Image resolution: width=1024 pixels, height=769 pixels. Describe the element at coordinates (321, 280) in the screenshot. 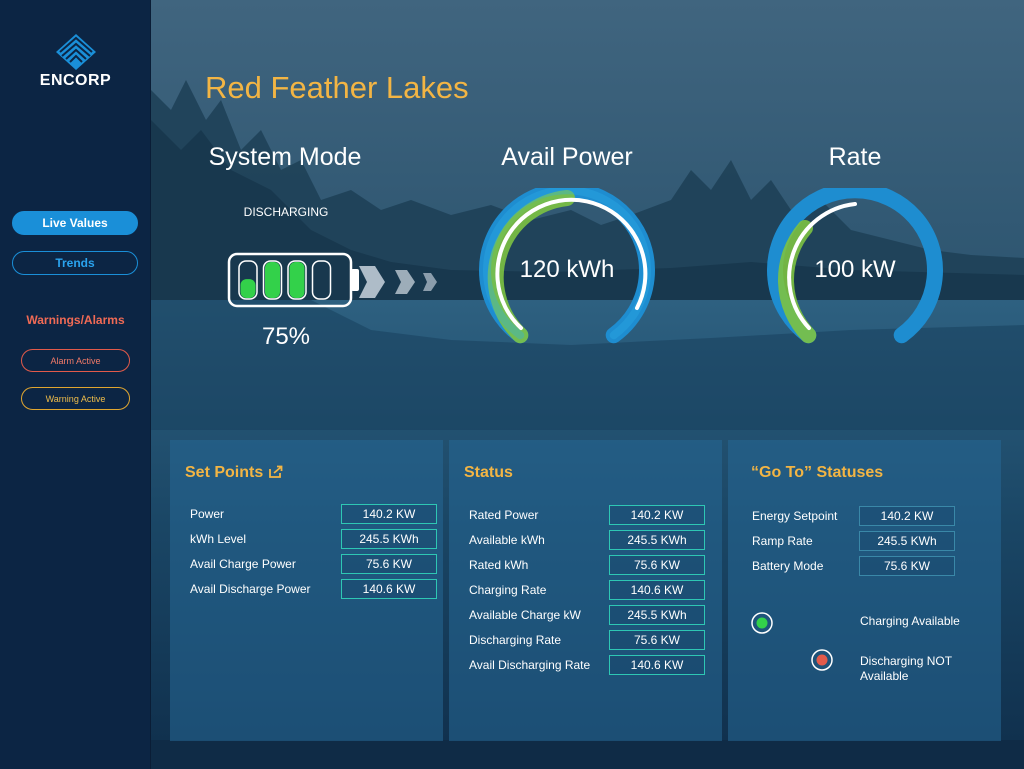

I see `battery-cell-outline` at that location.